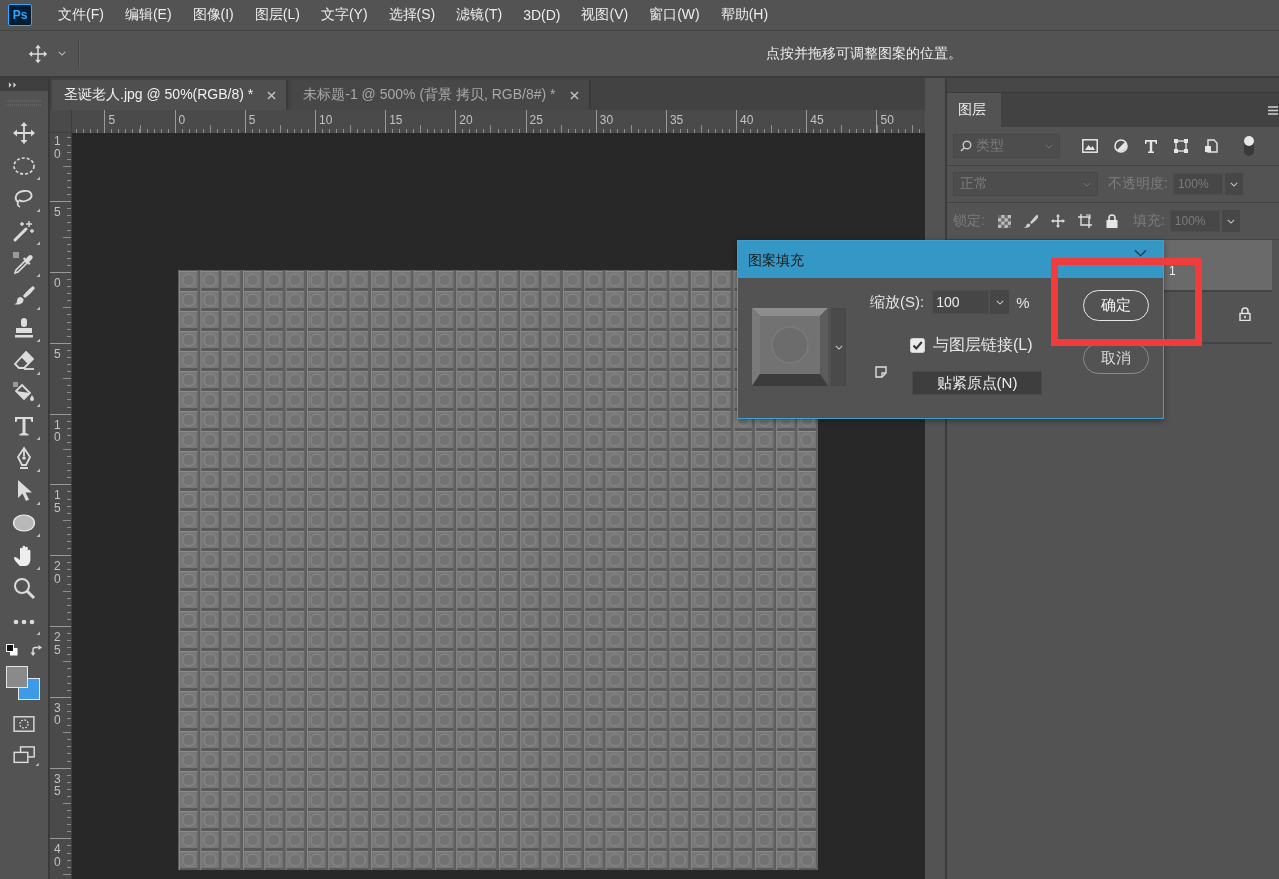  What do you see at coordinates (277, 15) in the screenshot?
I see `menu-item: 图层(L)` at bounding box center [277, 15].